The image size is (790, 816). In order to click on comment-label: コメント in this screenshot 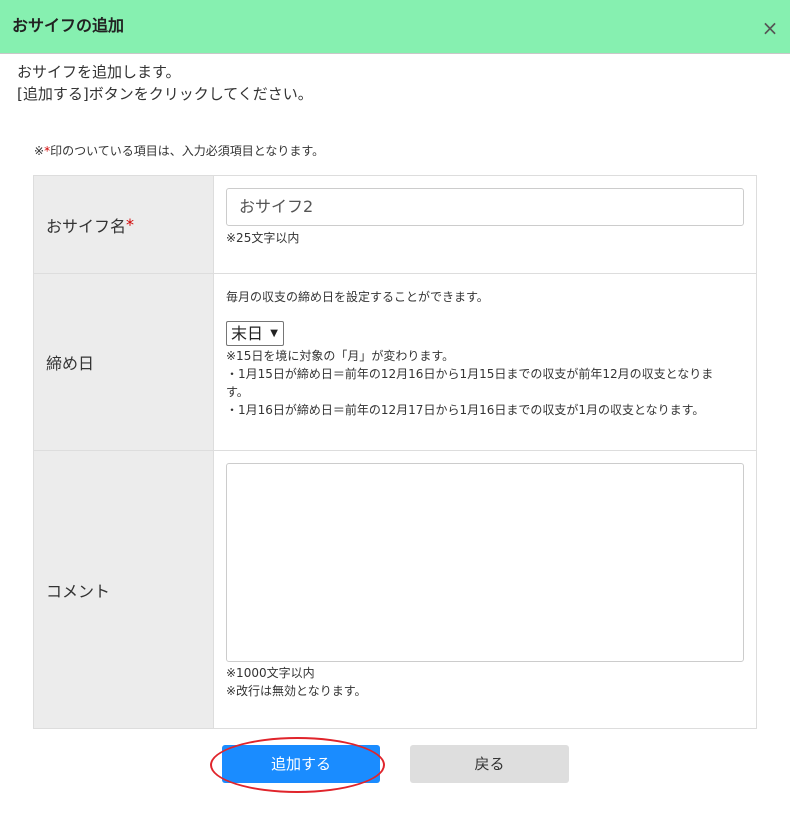, I will do `click(124, 589)`.